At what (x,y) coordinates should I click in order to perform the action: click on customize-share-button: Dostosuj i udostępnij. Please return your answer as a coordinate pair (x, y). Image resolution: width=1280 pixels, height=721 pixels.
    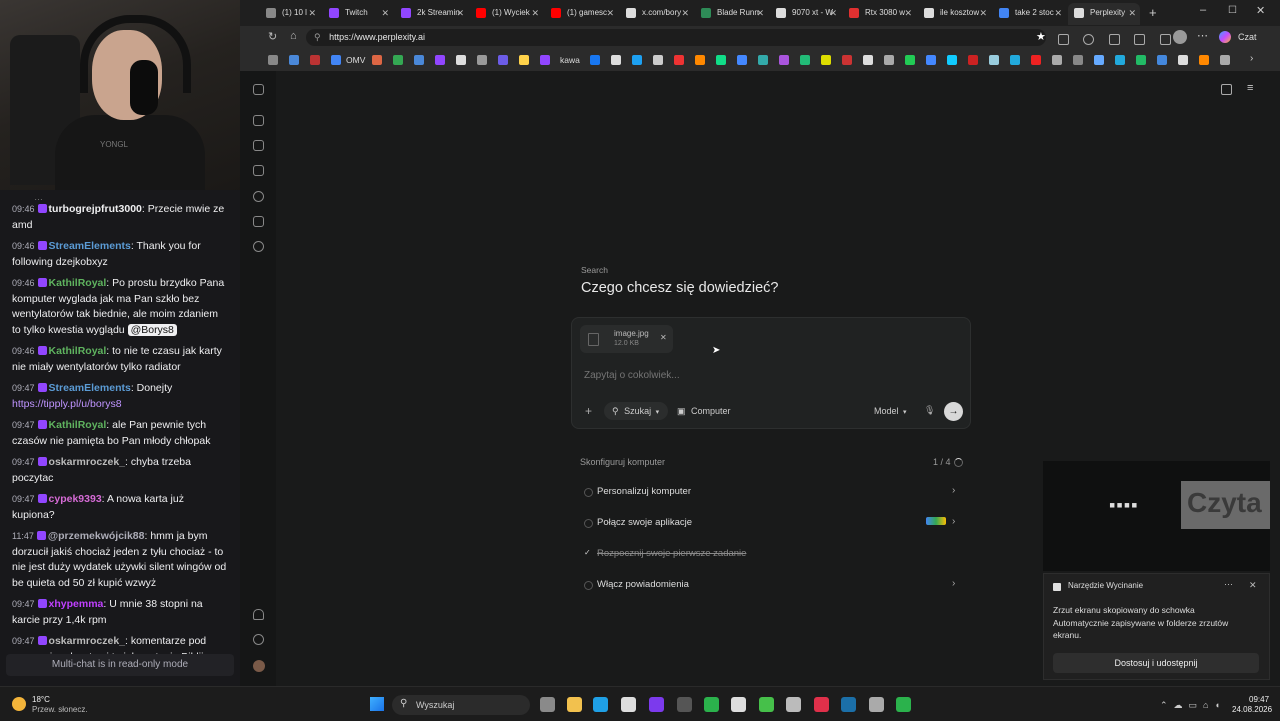
    Looking at the image, I should click on (1156, 663).